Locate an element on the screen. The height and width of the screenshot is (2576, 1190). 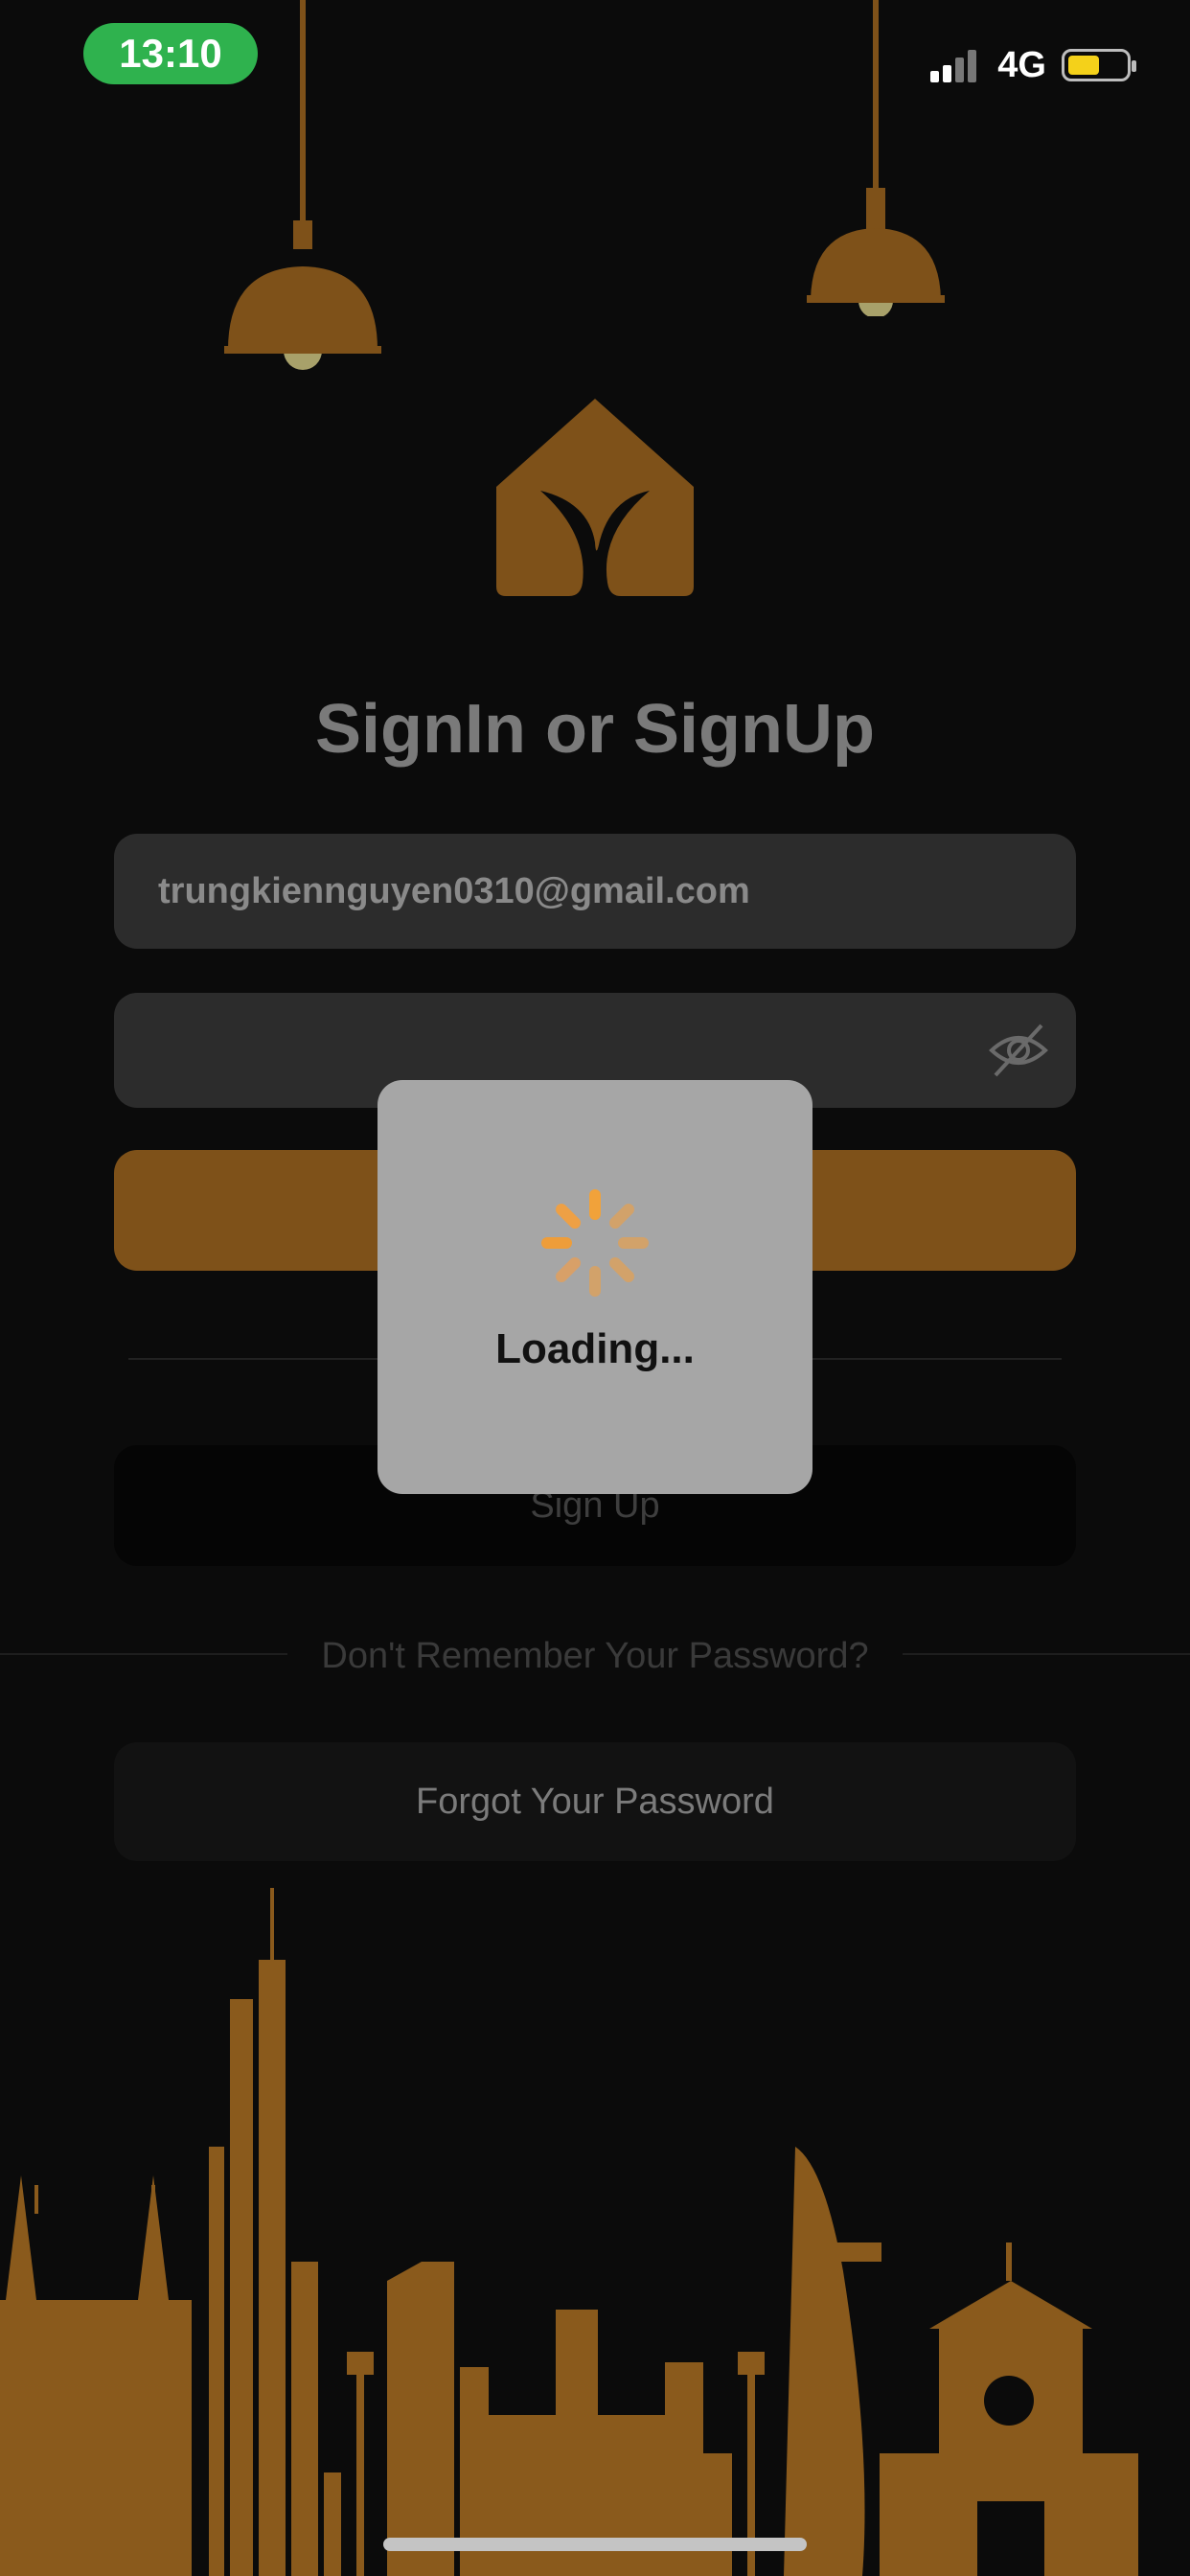
spinner-icon is located at coordinates (595, 1243).